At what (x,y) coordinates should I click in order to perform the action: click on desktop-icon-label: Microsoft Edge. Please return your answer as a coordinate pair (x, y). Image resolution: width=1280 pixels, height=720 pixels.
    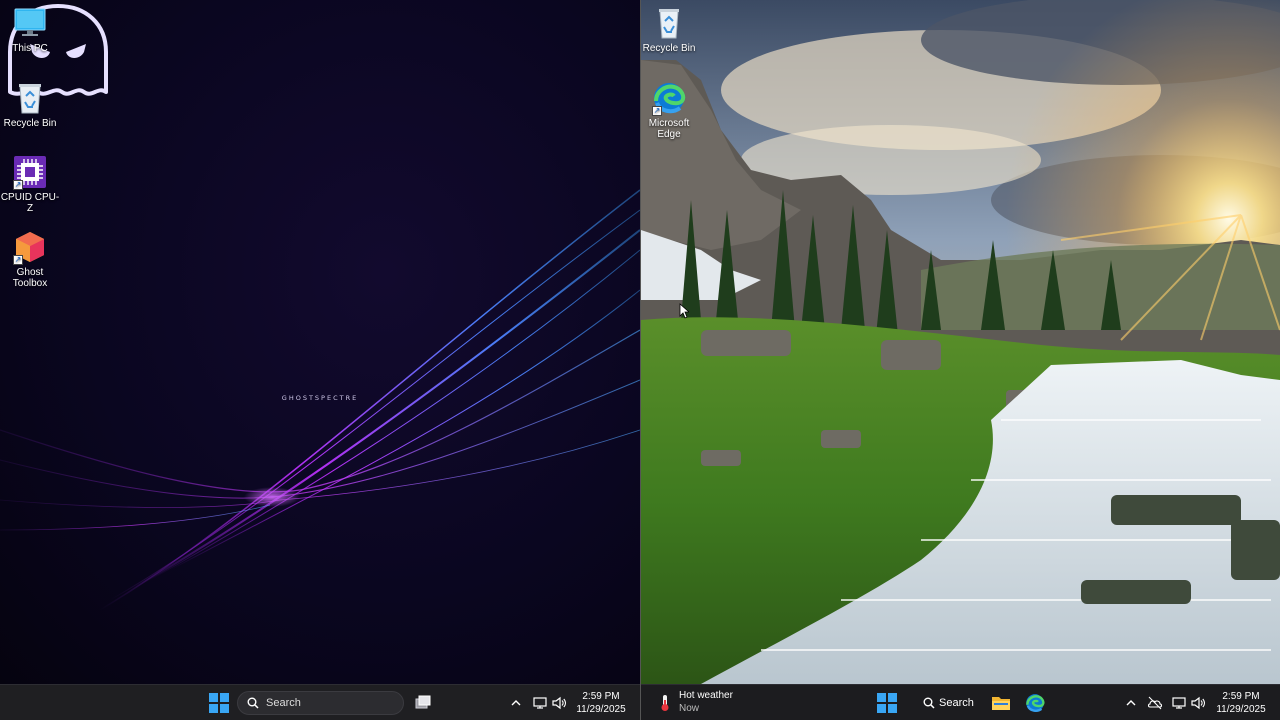
    Looking at the image, I should click on (669, 129).